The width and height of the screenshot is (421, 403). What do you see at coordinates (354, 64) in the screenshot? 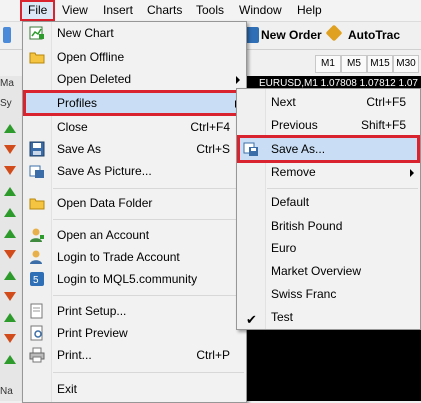
I see `timeframe-m5: M5` at bounding box center [354, 64].